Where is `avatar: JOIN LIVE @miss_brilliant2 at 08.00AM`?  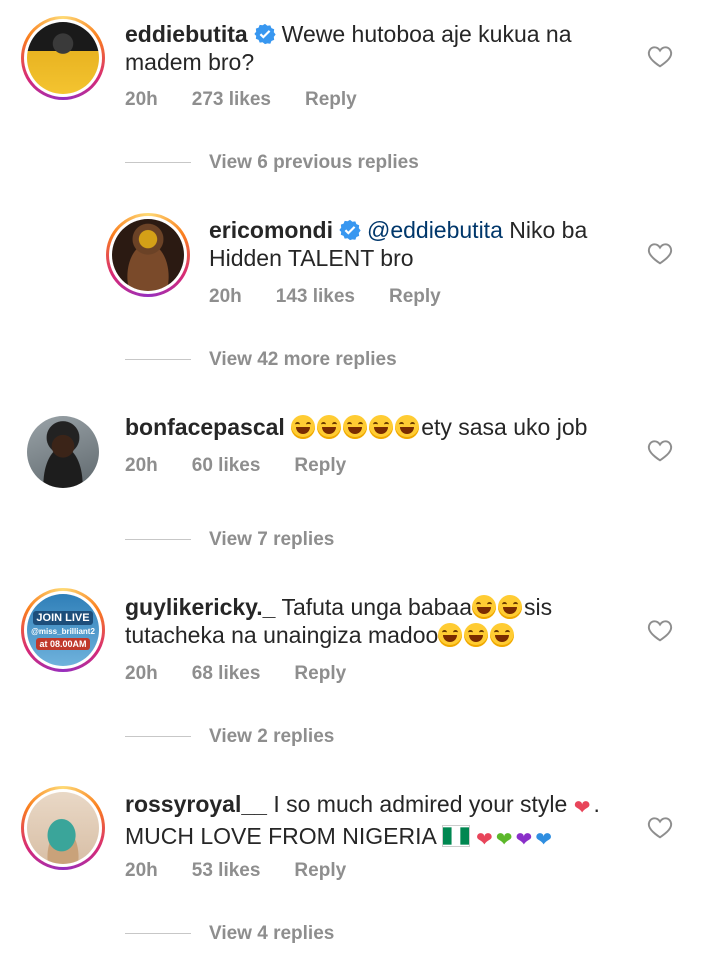 avatar: JOIN LIVE @miss_brilliant2 at 08.00AM is located at coordinates (63, 630).